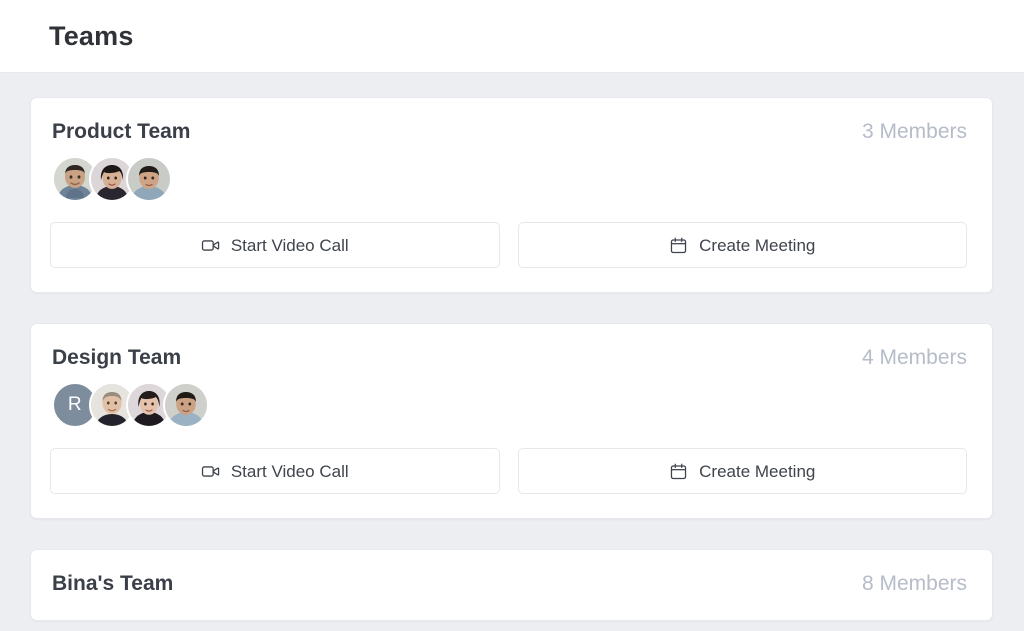  Describe the element at coordinates (113, 584) in the screenshot. I see `team-name: Bina's Team` at that location.